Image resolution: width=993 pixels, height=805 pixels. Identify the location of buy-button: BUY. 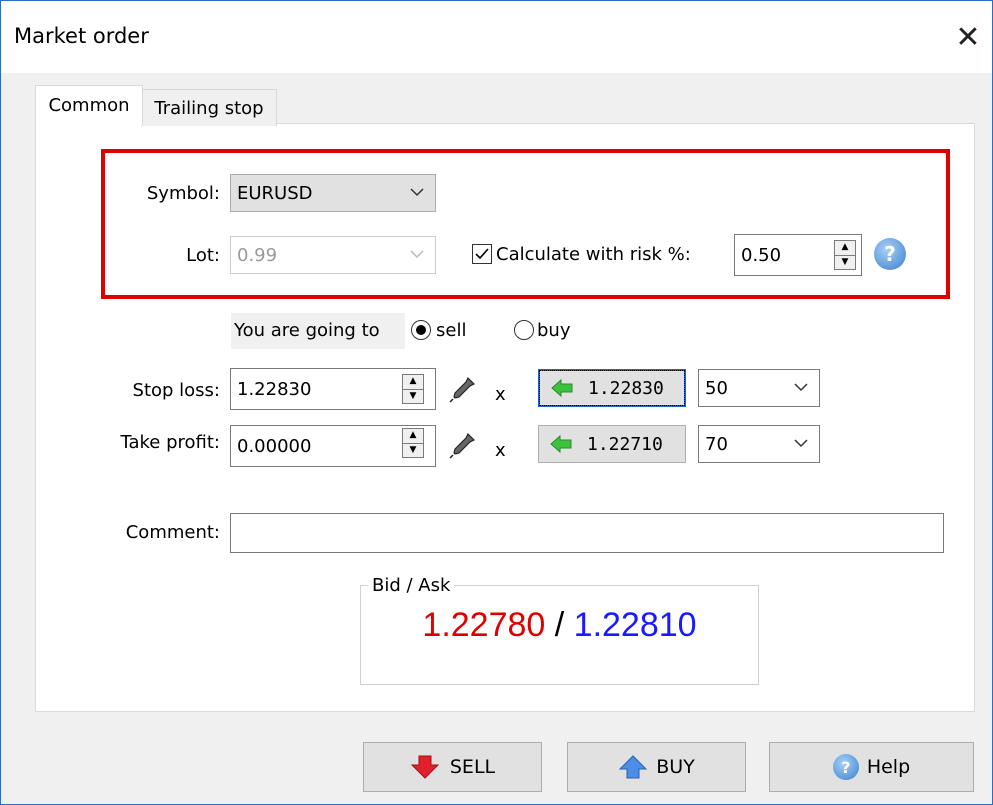
(656, 767).